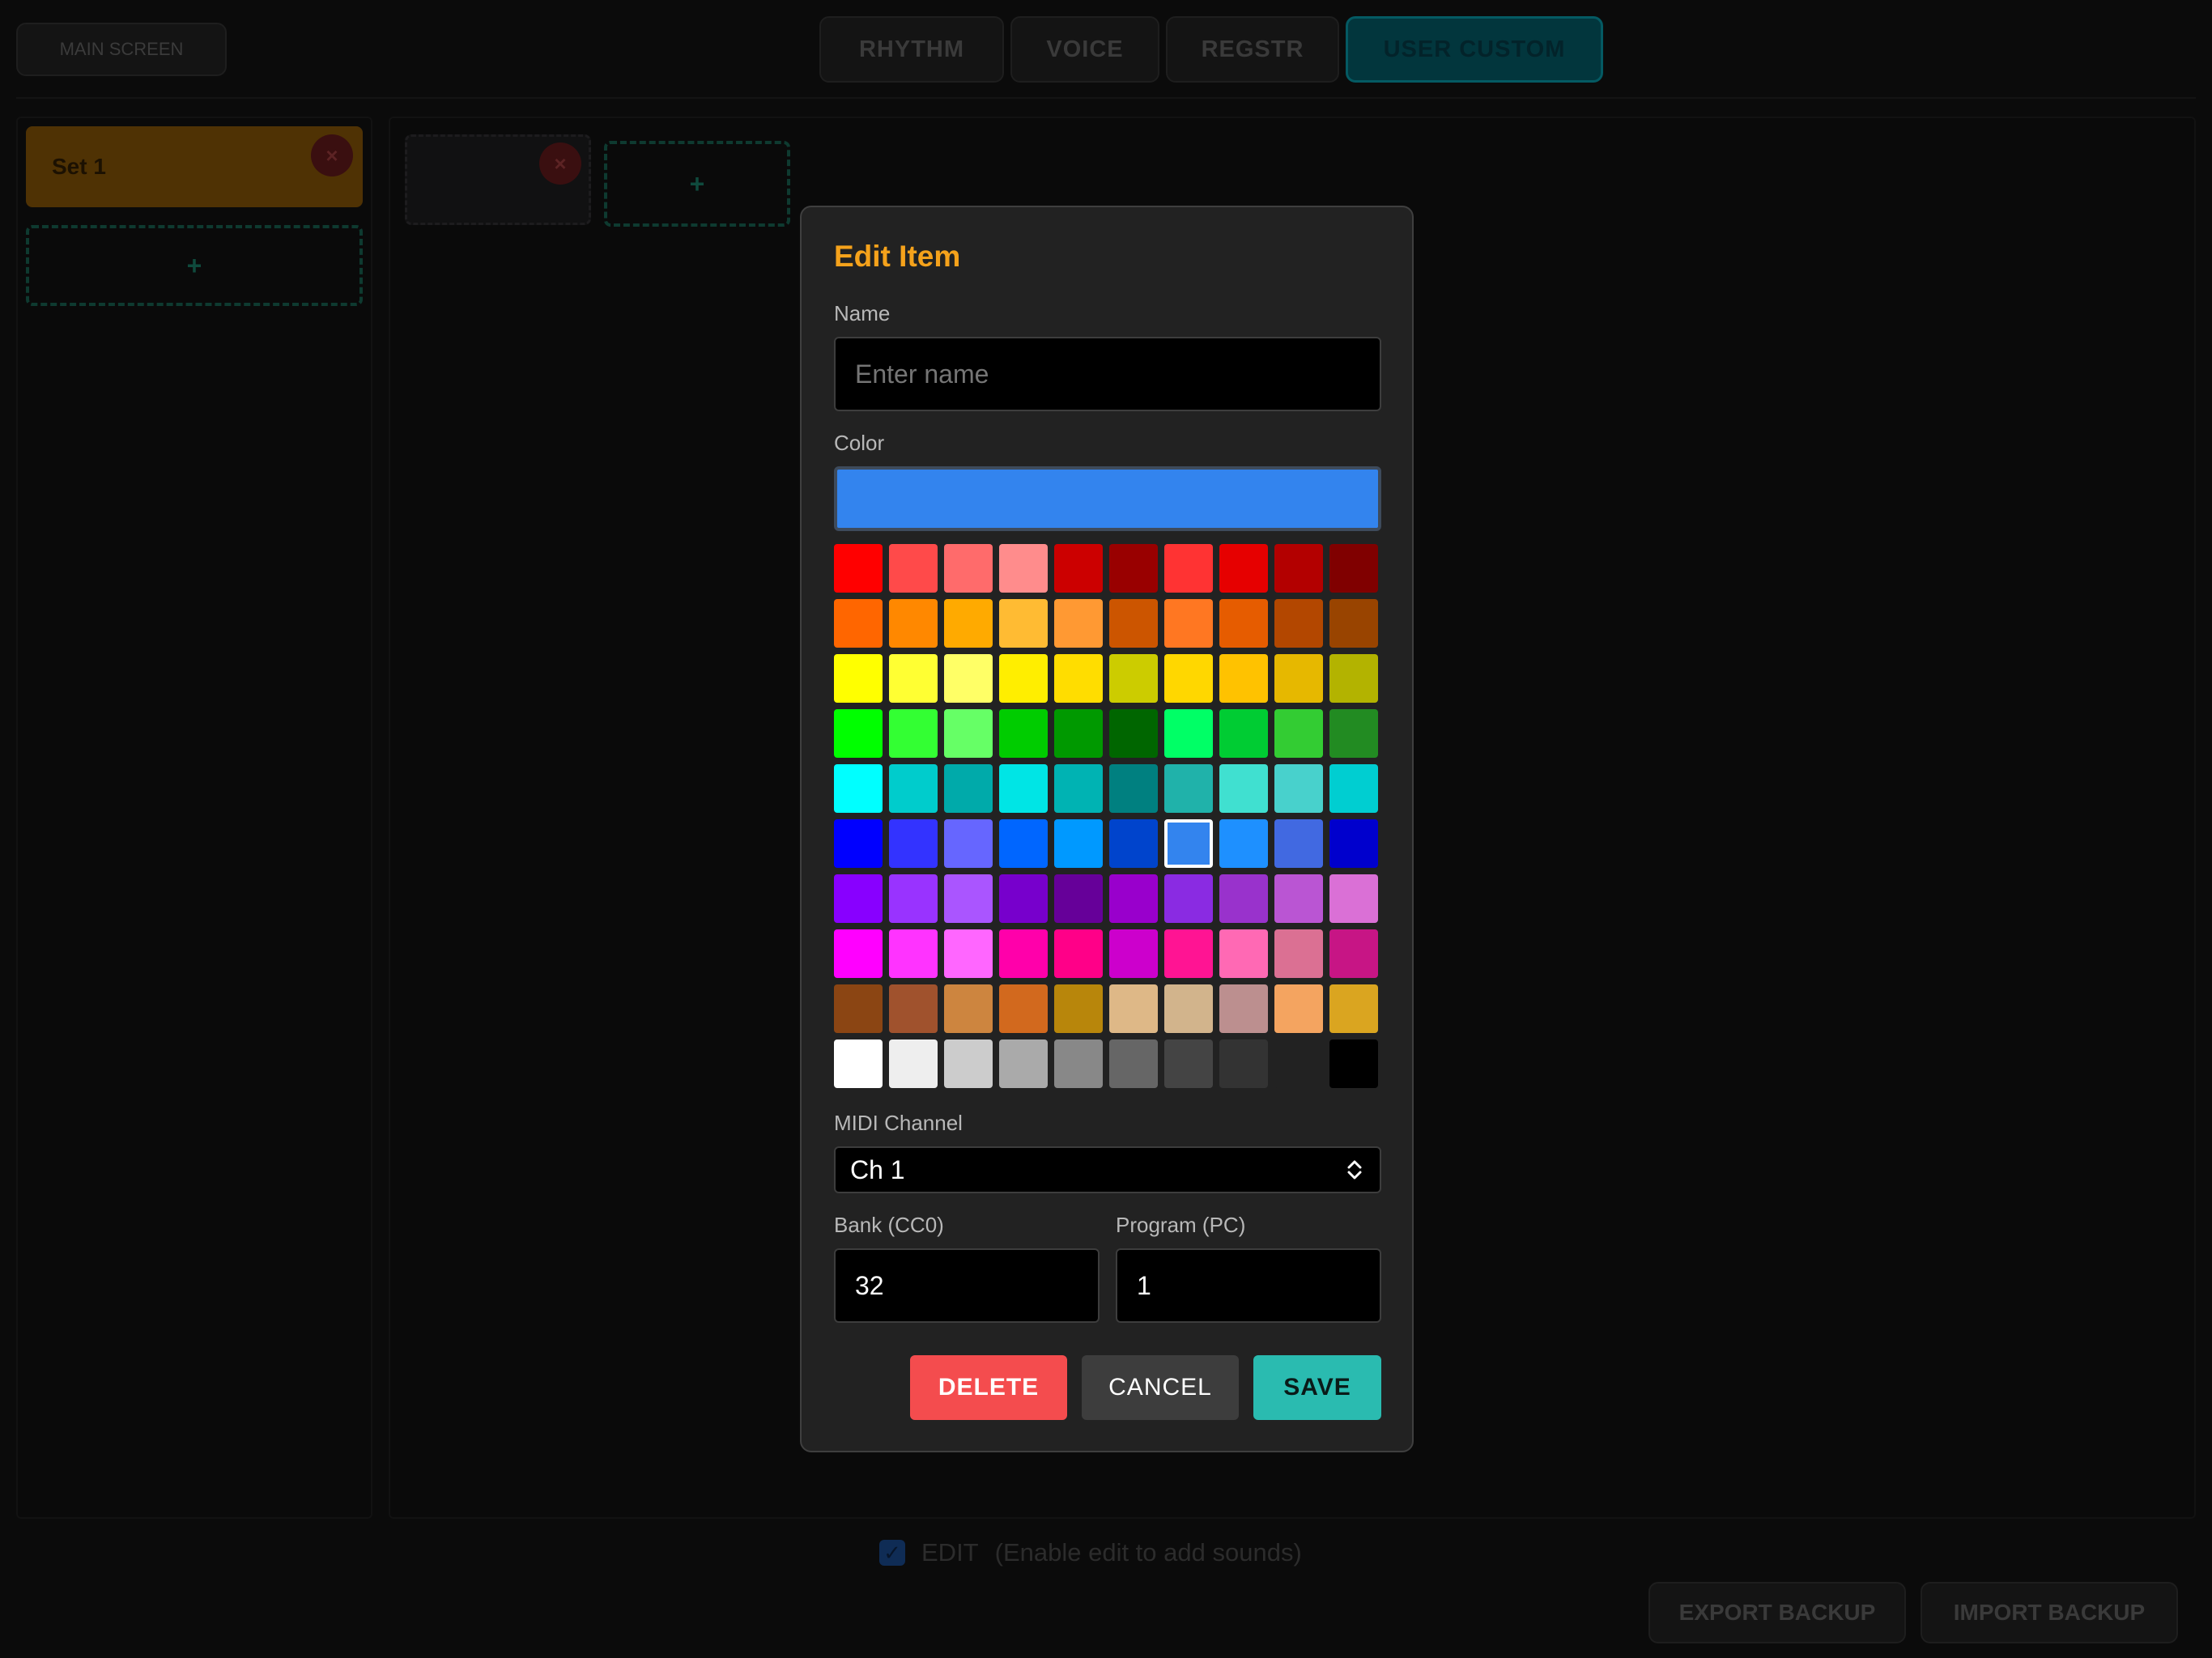  I want to click on save-button: SAVE, so click(1317, 1387).